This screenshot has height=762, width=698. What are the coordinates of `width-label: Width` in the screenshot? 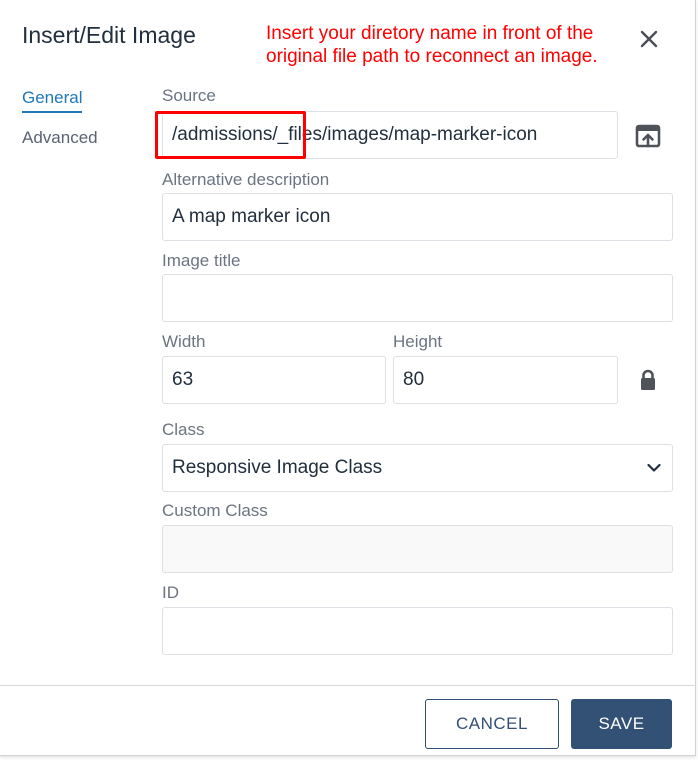 It's located at (184, 341).